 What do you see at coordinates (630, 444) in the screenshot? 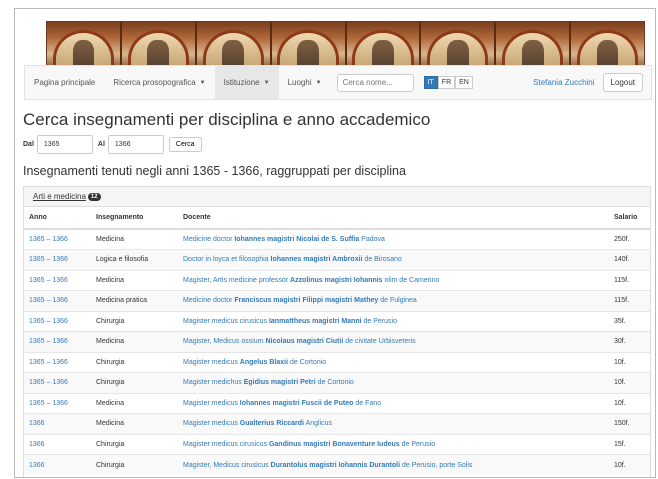
I see `salary-cell: 15f.` at bounding box center [630, 444].